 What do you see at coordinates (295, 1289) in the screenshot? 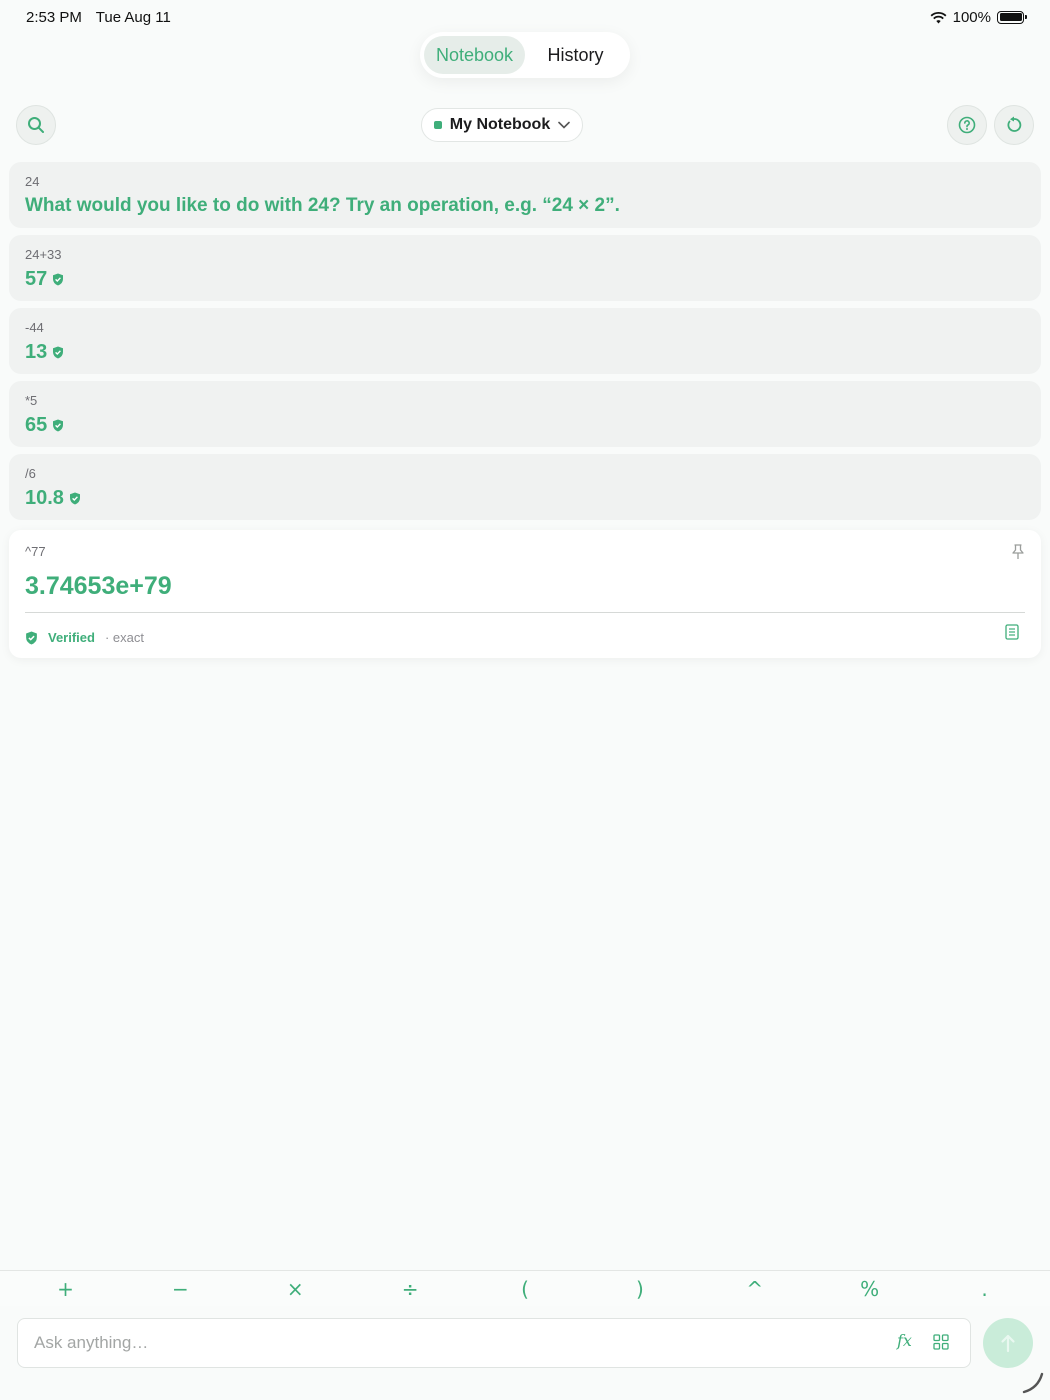
I see `op-multiply-key: ×` at bounding box center [295, 1289].